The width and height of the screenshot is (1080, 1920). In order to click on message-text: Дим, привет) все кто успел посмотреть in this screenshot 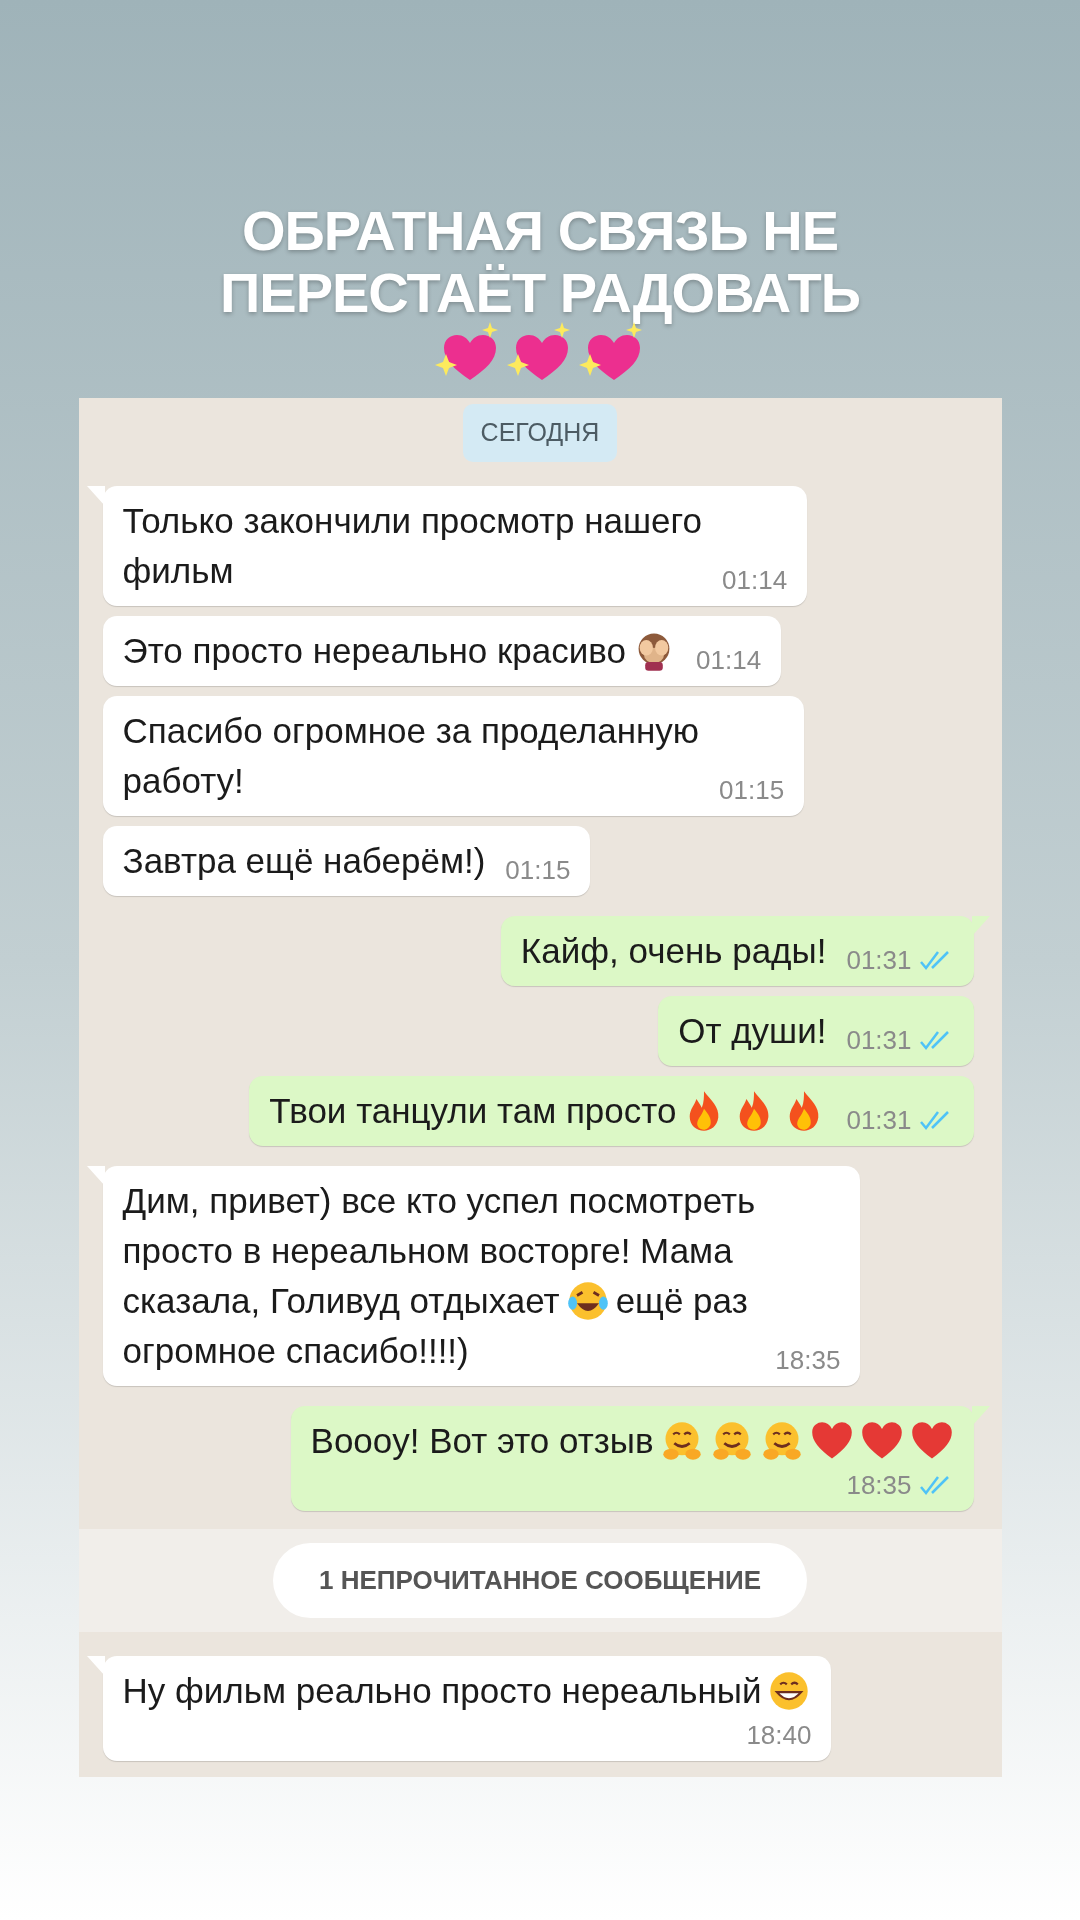, I will do `click(439, 1200)`.